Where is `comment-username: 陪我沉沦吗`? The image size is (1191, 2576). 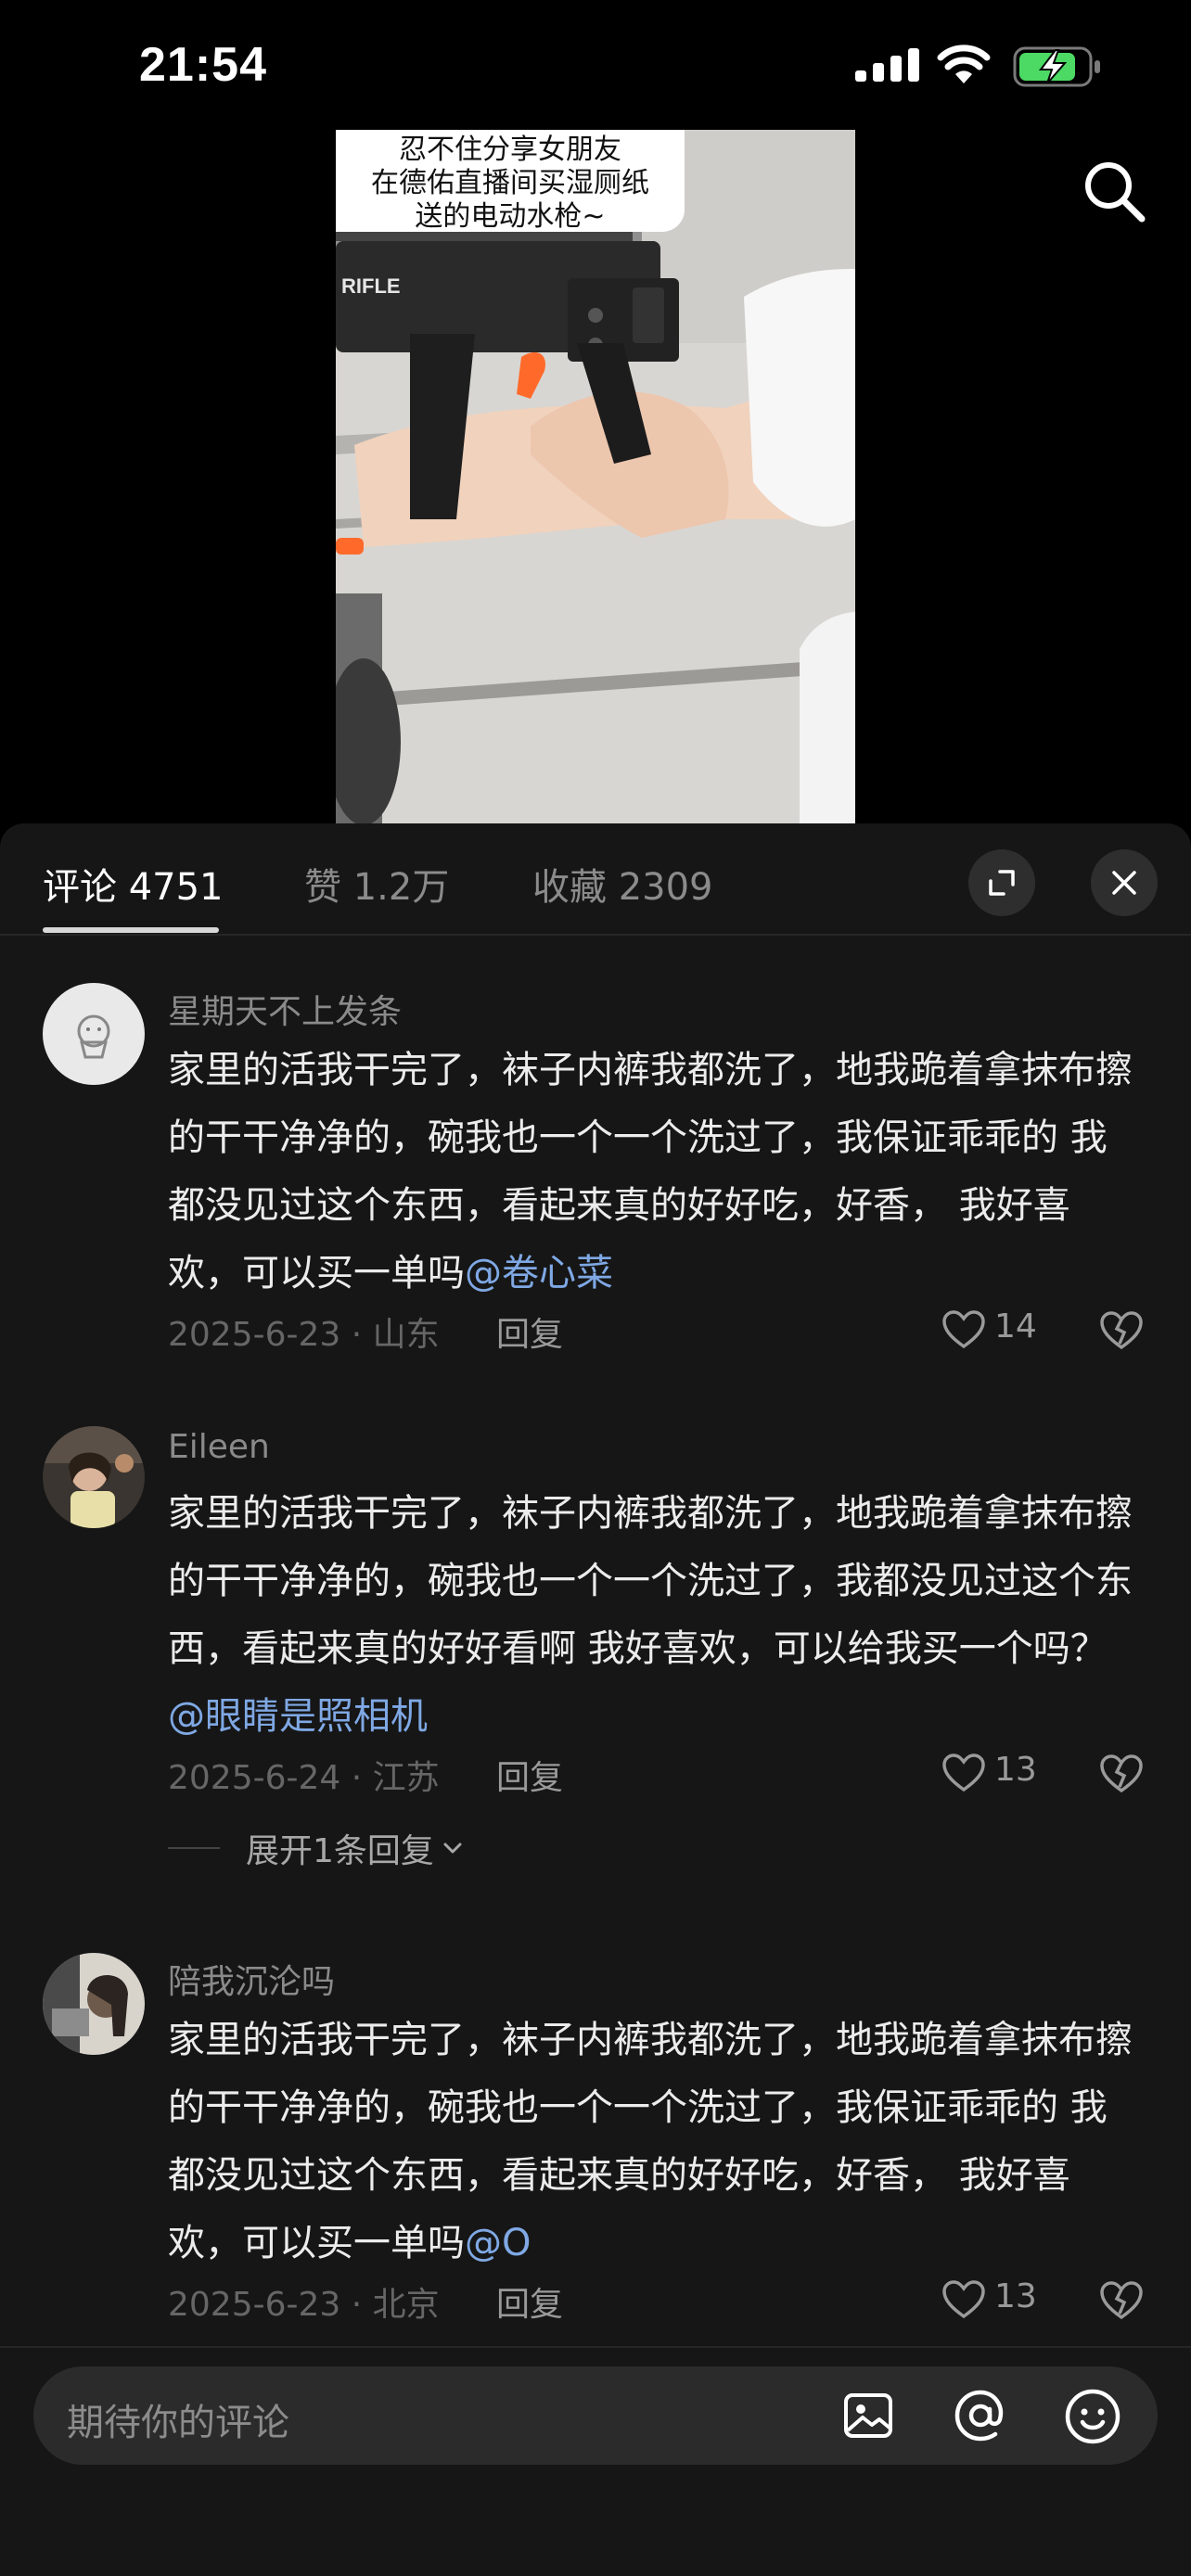
comment-username: 陪我沉沦吗 is located at coordinates (251, 1979).